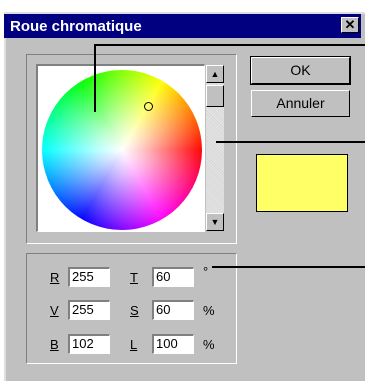  Describe the element at coordinates (302, 183) in the screenshot. I see `color-preview-swatch` at that location.